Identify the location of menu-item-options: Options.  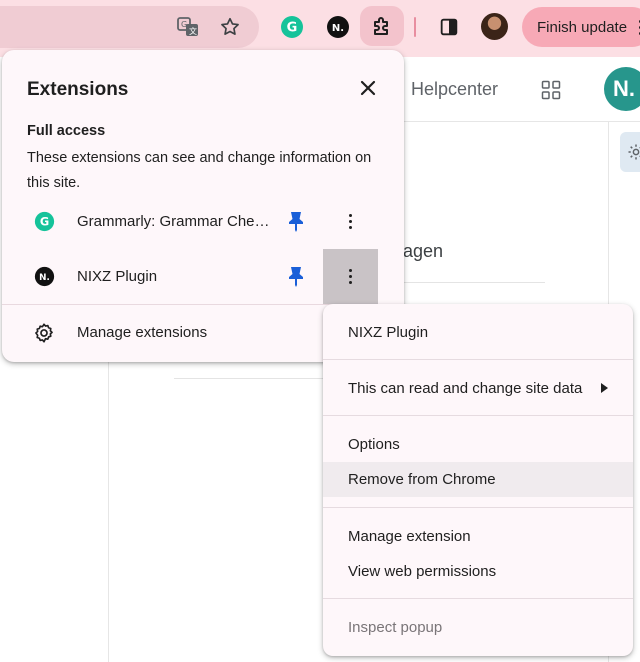
(478, 444).